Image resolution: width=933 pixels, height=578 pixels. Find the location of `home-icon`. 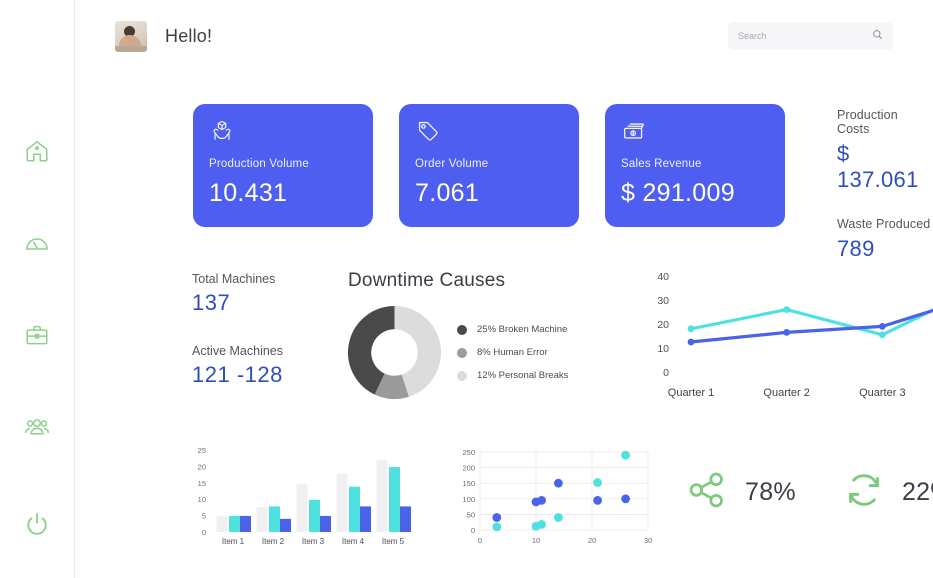

home-icon is located at coordinates (37, 151).